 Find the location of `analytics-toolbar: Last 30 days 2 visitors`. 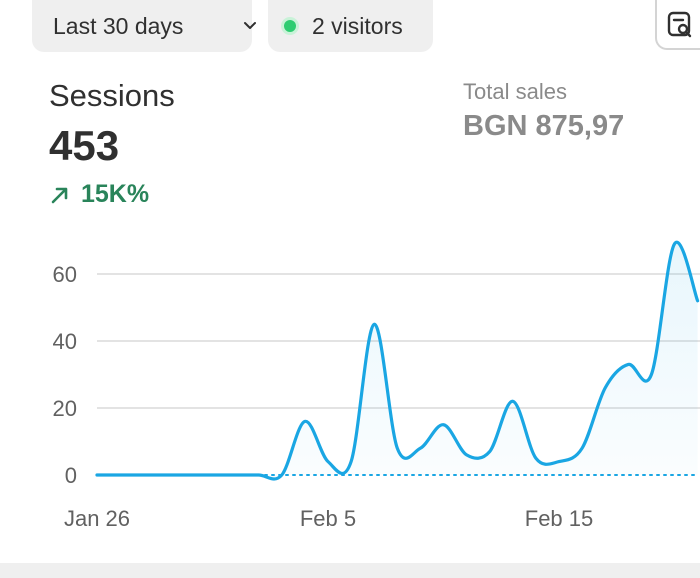

analytics-toolbar: Last 30 days 2 visitors is located at coordinates (350, 30).